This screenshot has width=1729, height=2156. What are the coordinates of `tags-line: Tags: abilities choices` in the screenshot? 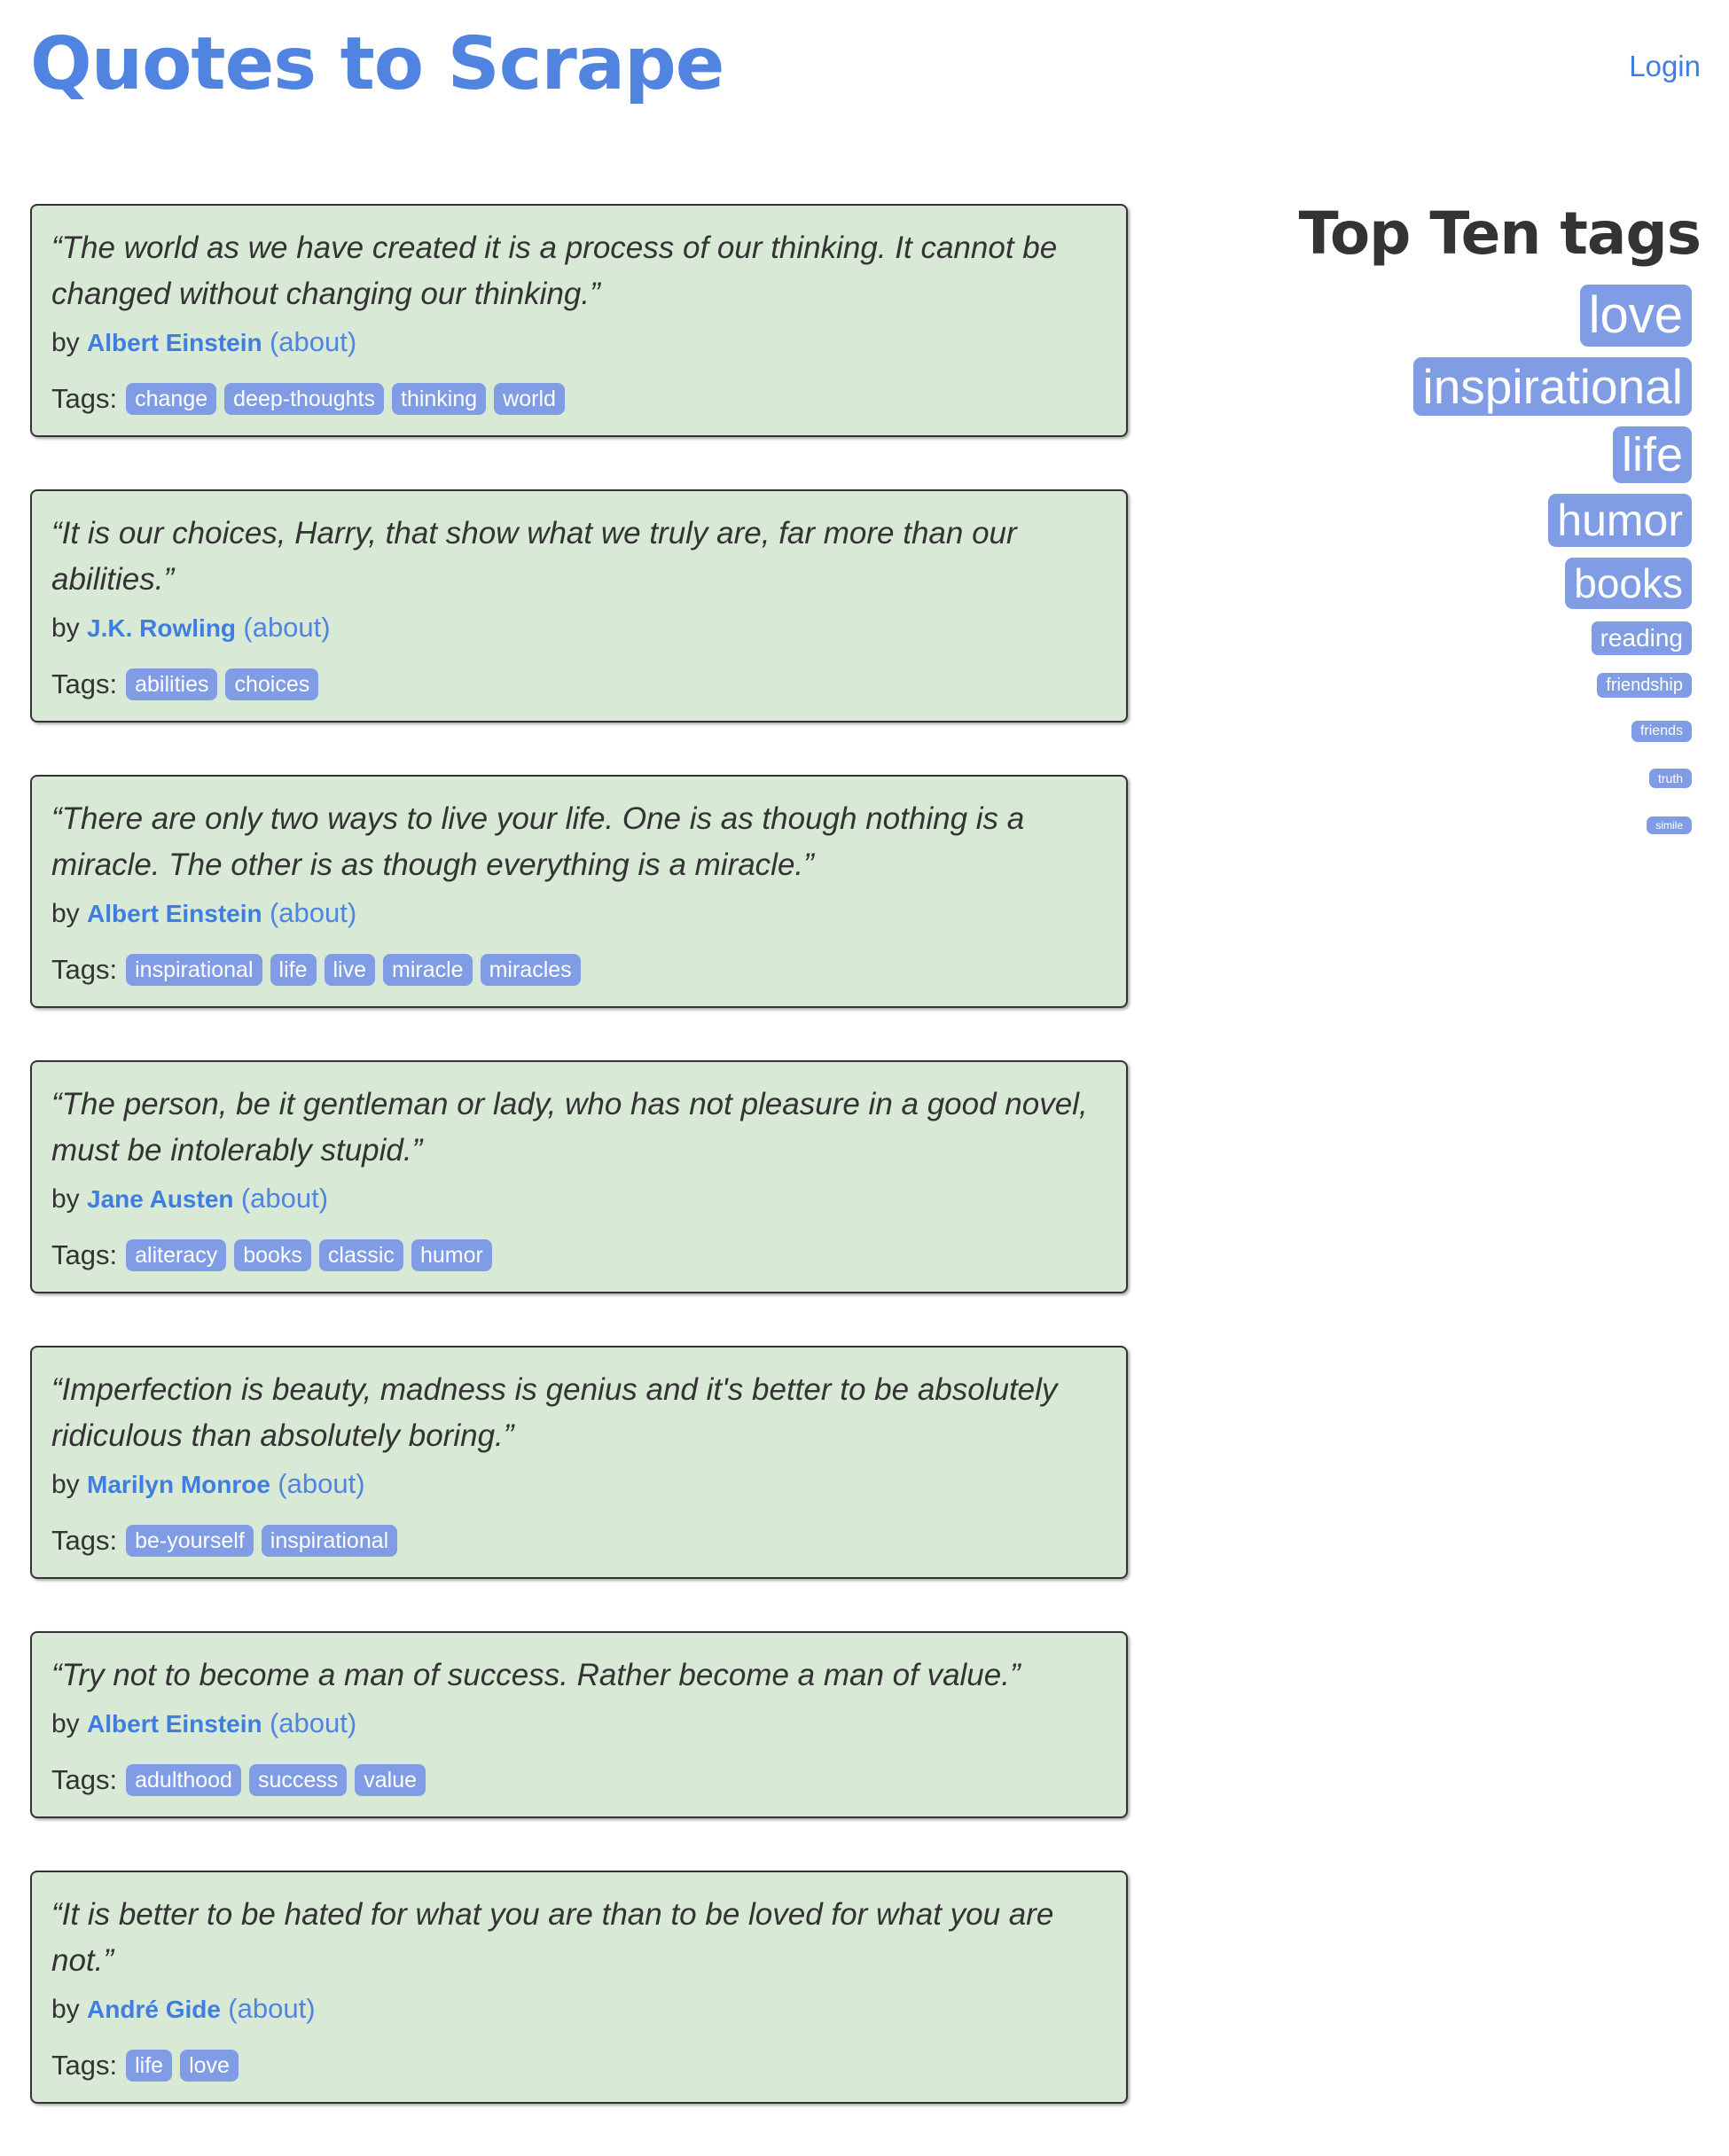 It's located at (579, 684).